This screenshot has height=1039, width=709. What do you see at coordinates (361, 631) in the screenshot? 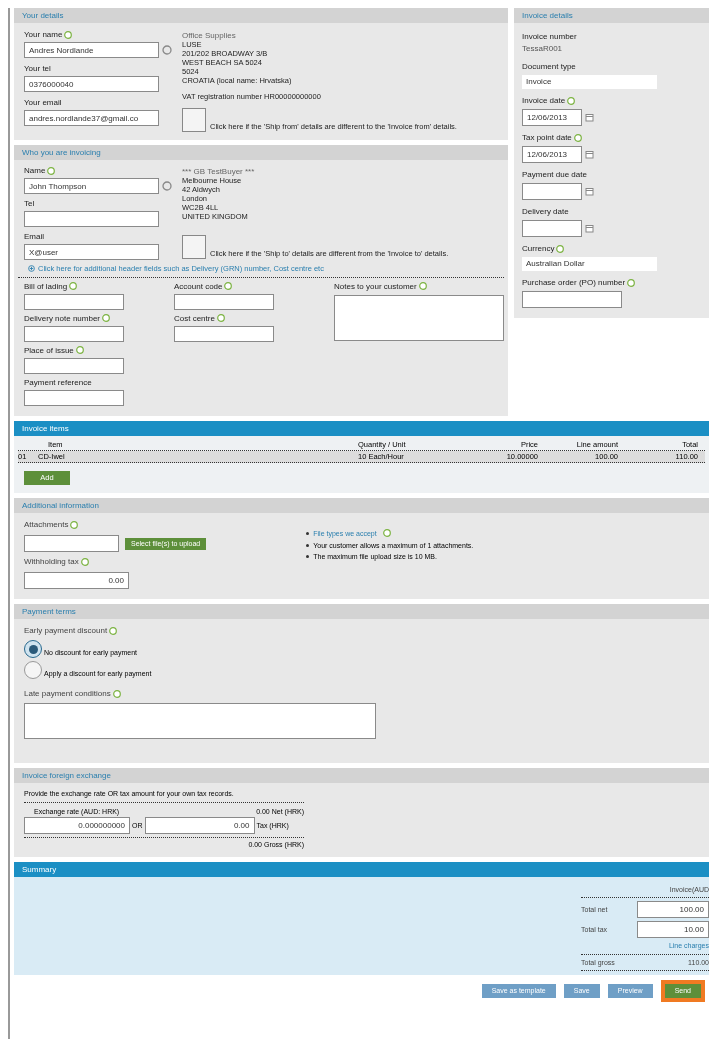
I see `field-label: Early payment discount` at bounding box center [361, 631].